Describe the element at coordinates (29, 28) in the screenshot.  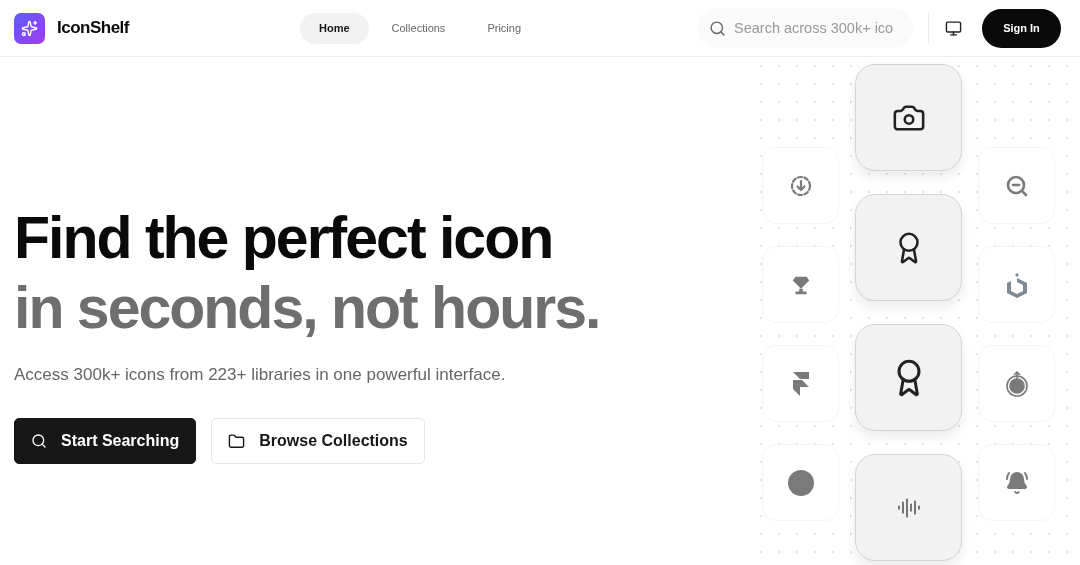
I see `sparkle-logo-icon` at that location.